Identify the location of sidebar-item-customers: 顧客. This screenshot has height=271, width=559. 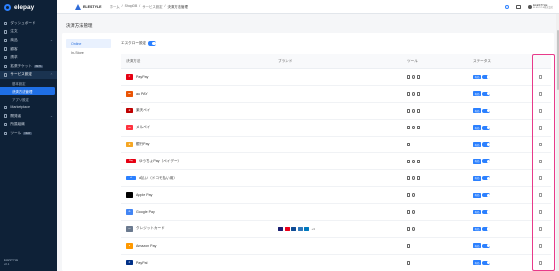
(28, 49).